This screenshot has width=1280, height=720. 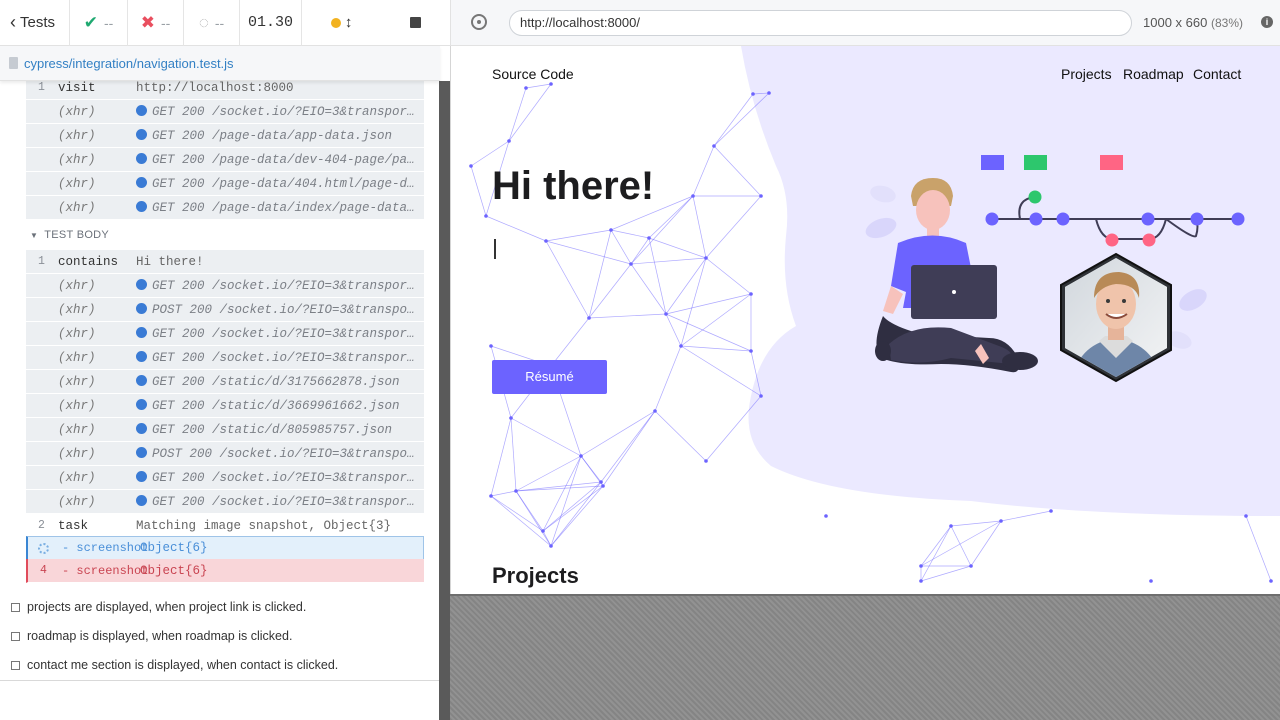 I want to click on up-down-arrow-icon: ↕, so click(x=348, y=22).